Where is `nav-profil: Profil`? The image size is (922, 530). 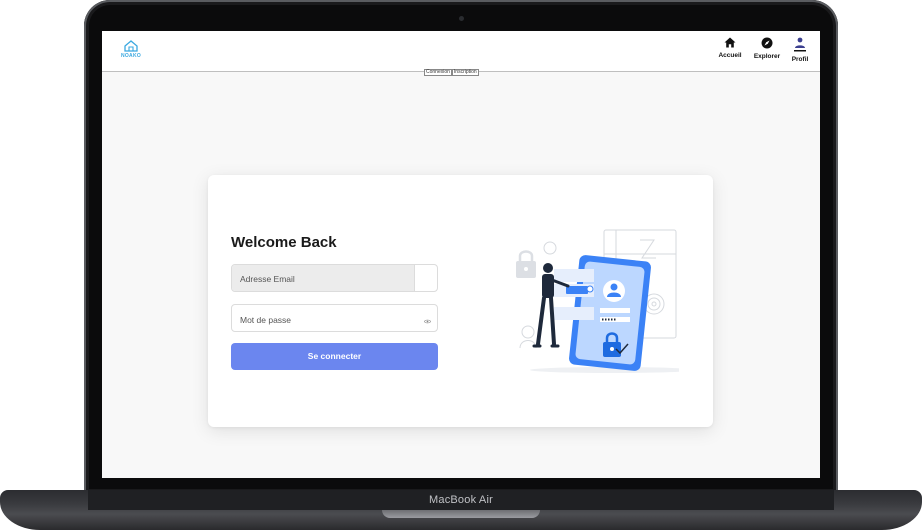
nav-profil: Profil is located at coordinates (800, 50).